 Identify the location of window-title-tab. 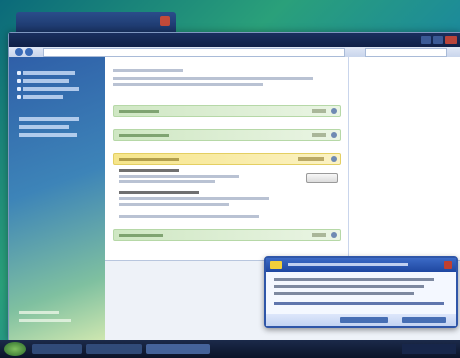
(96, 22).